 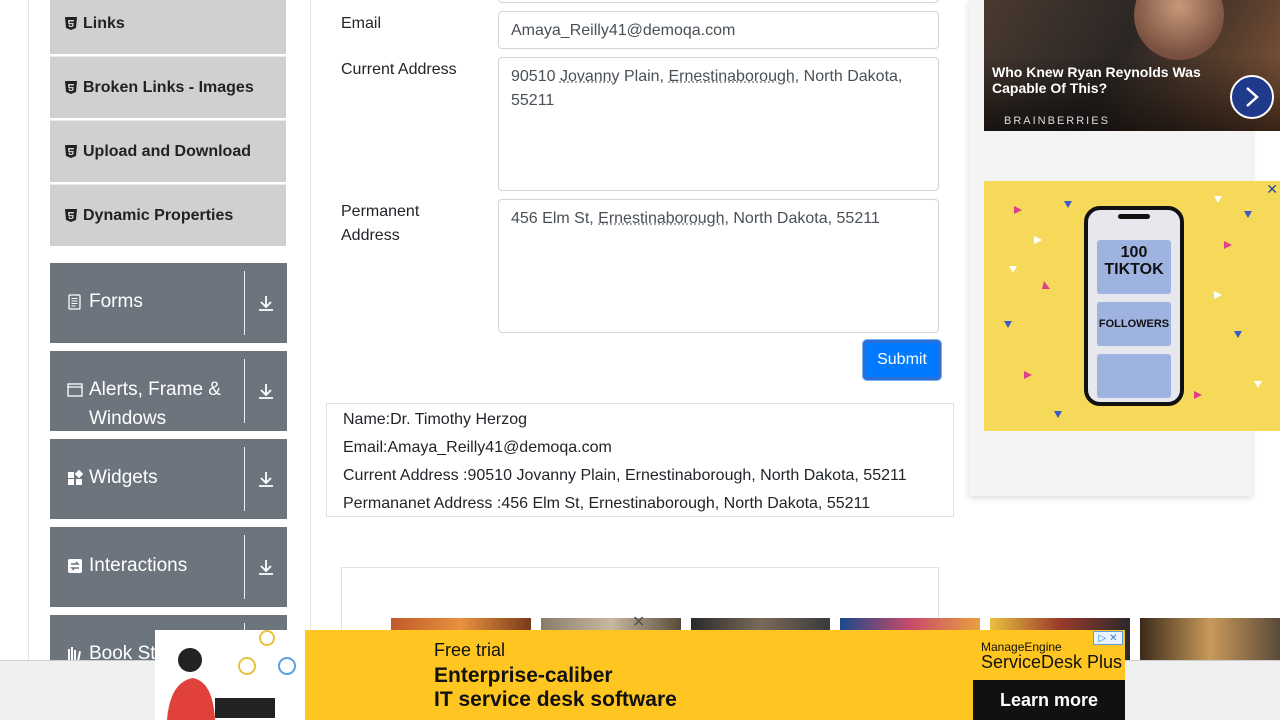 What do you see at coordinates (523, 675) in the screenshot?
I see `ad-headline-line: Enterprise-caliber` at bounding box center [523, 675].